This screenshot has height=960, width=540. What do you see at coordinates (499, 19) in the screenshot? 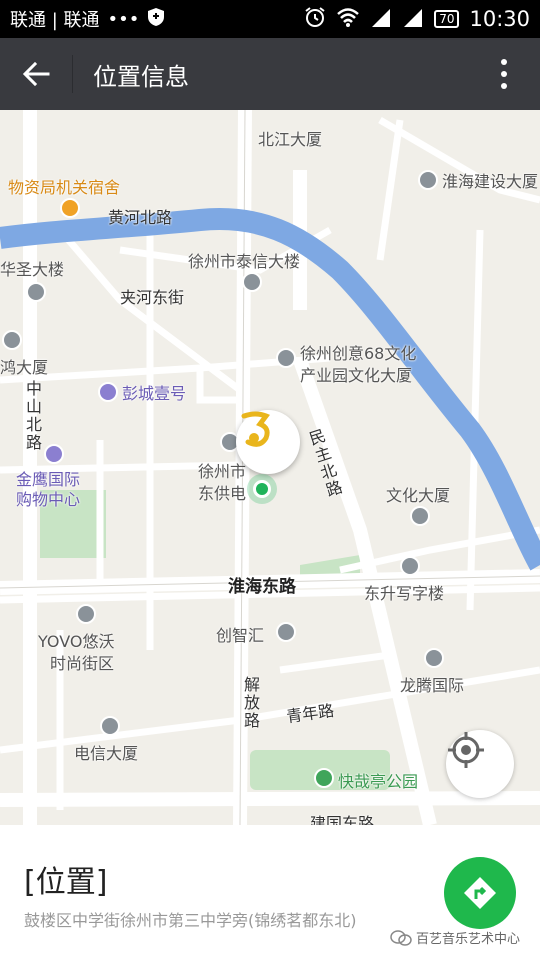
I see `clock: 10:30` at bounding box center [499, 19].